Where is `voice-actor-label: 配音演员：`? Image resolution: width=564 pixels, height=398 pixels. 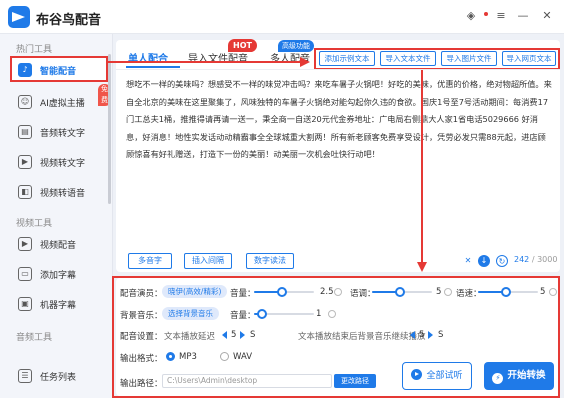 voice-actor-label: 配音演员： is located at coordinates (141, 294).